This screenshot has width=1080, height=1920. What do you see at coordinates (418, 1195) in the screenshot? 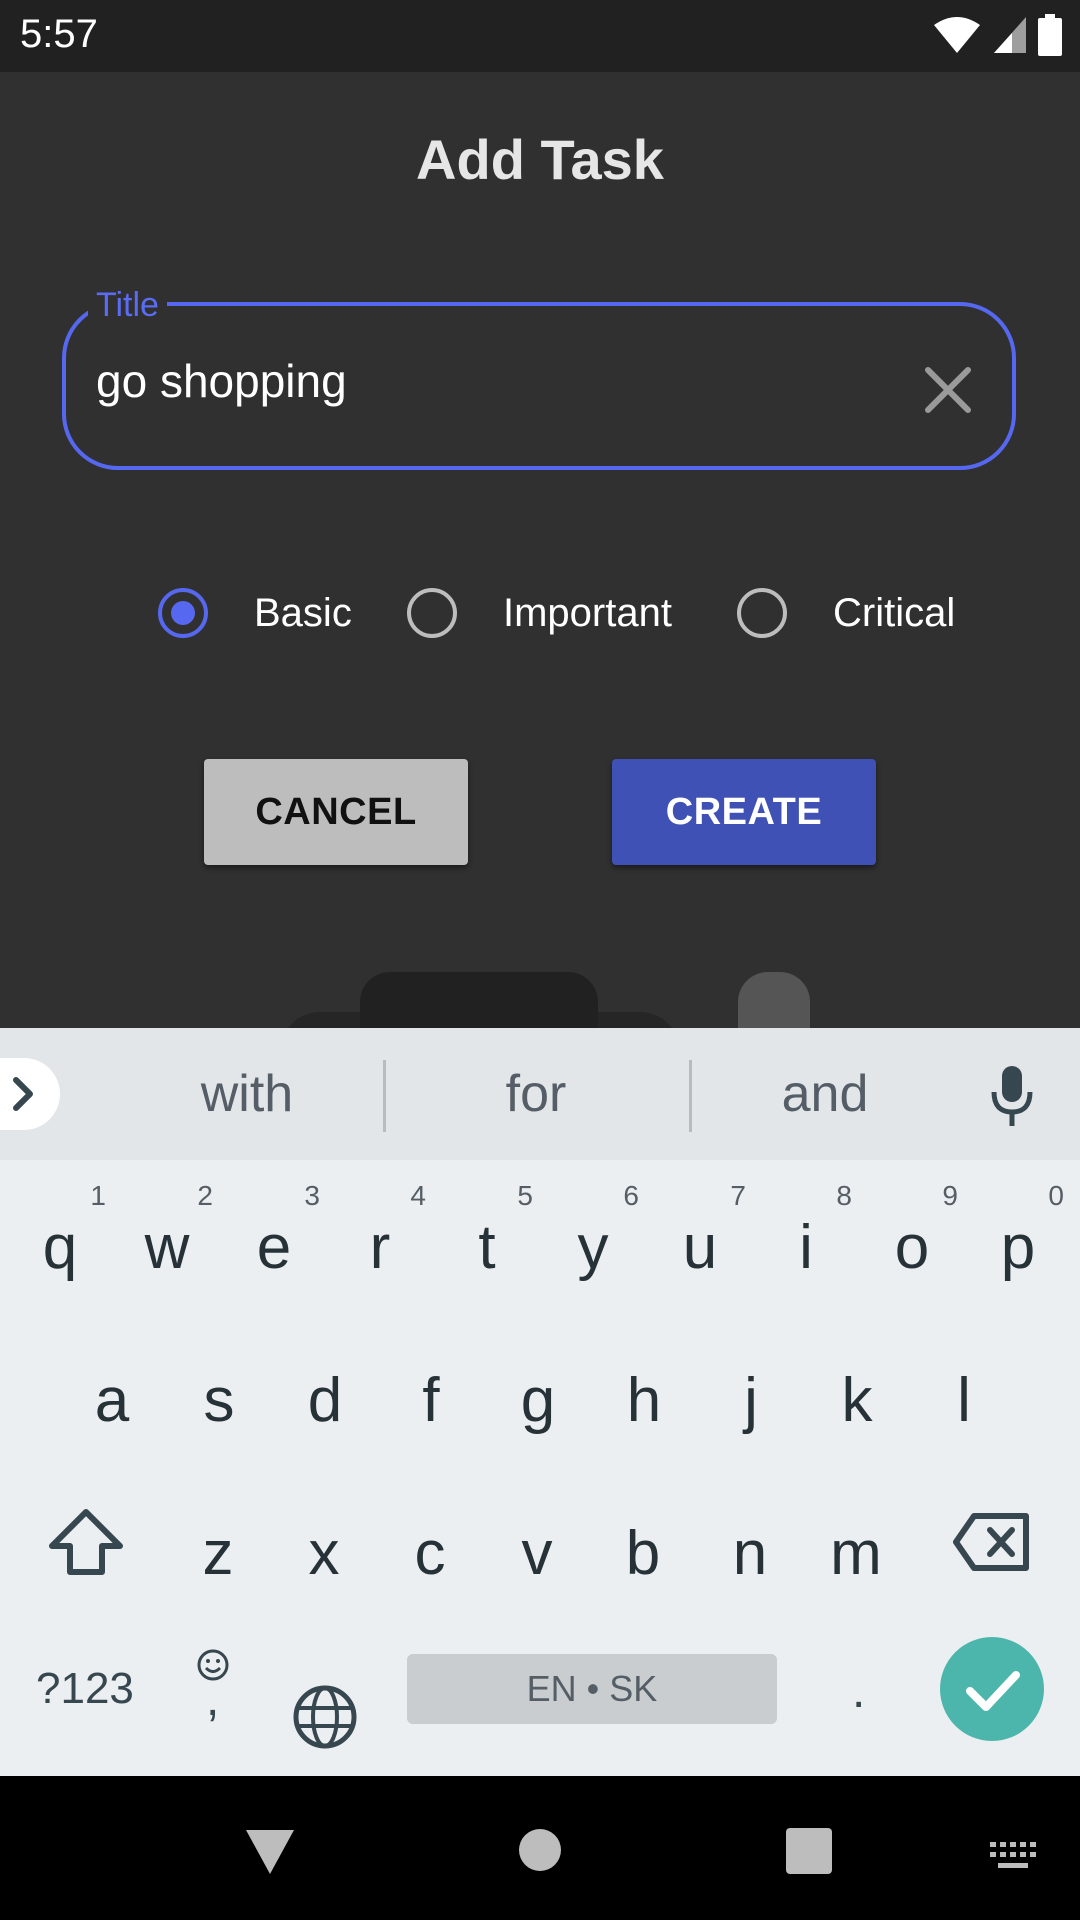
I see `key-hint: 4` at bounding box center [418, 1195].